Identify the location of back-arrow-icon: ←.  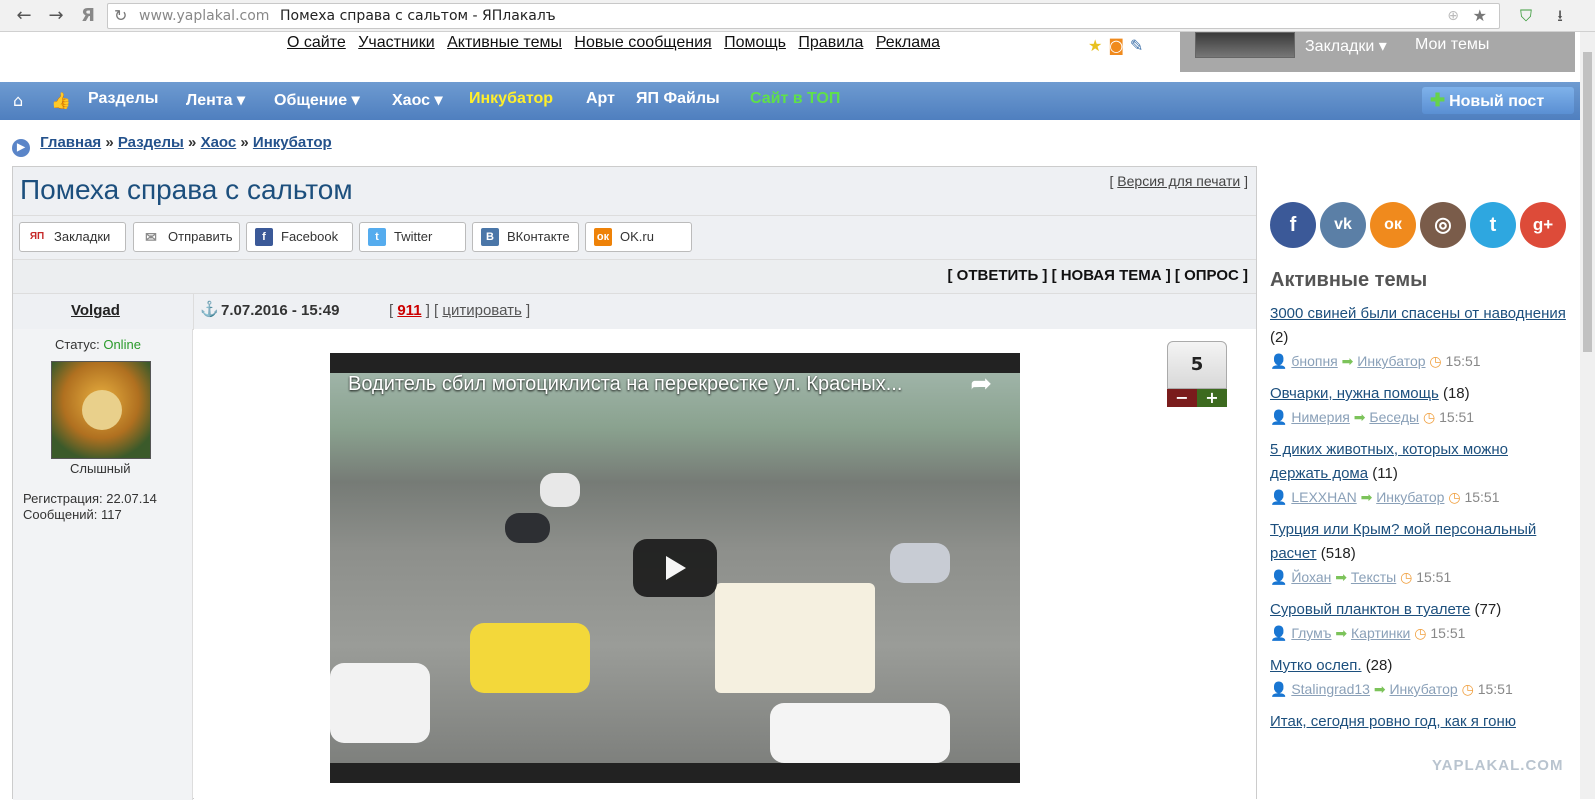
(24, 16).